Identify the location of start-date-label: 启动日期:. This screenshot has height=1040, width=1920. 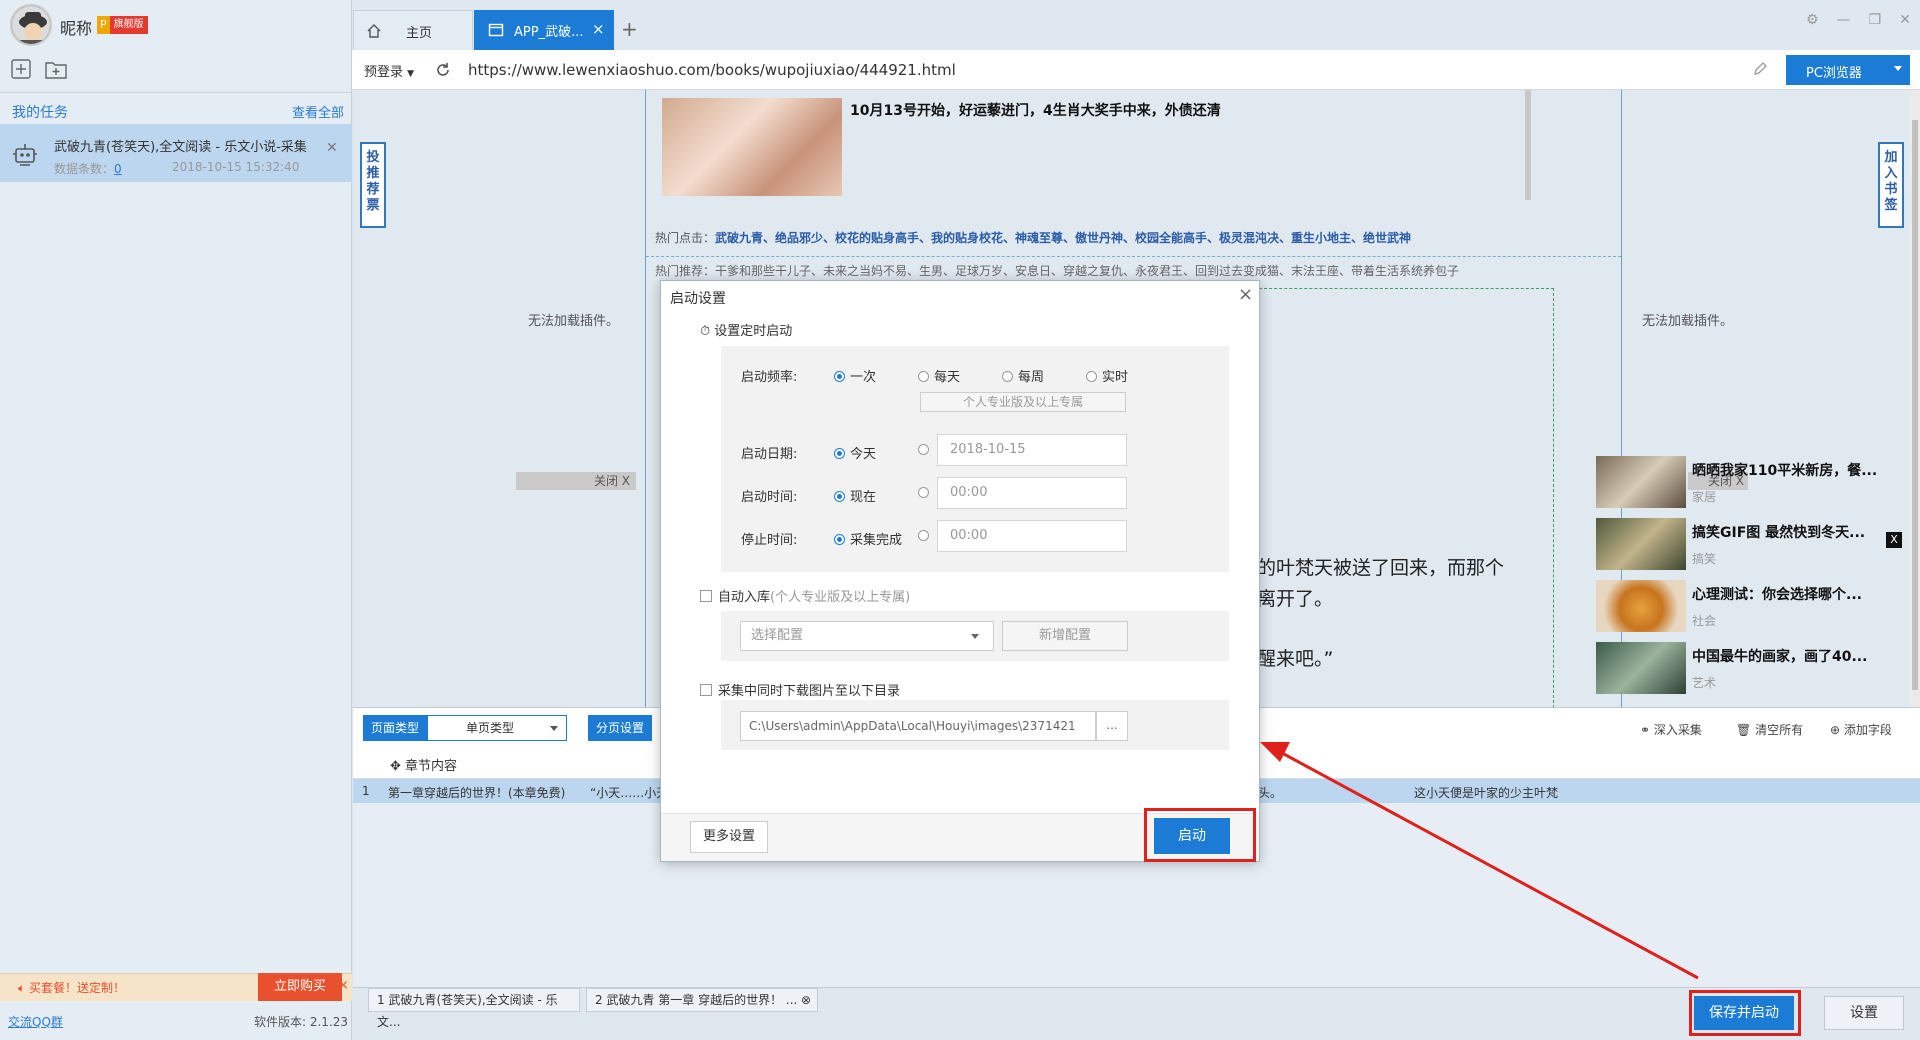
(769, 454).